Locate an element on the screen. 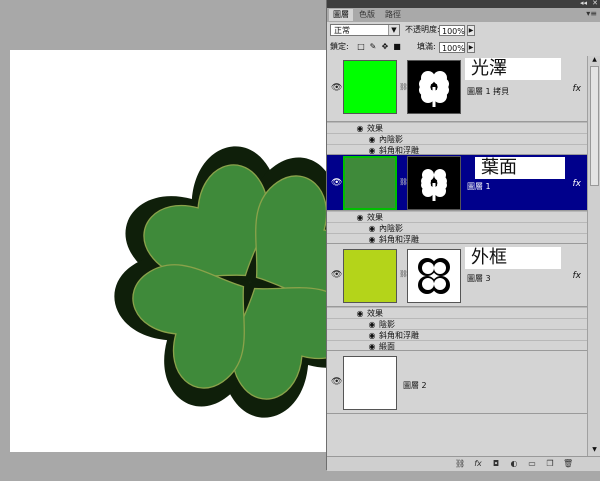 The width and height of the screenshot is (600, 481). scroll-thumb is located at coordinates (594, 126).